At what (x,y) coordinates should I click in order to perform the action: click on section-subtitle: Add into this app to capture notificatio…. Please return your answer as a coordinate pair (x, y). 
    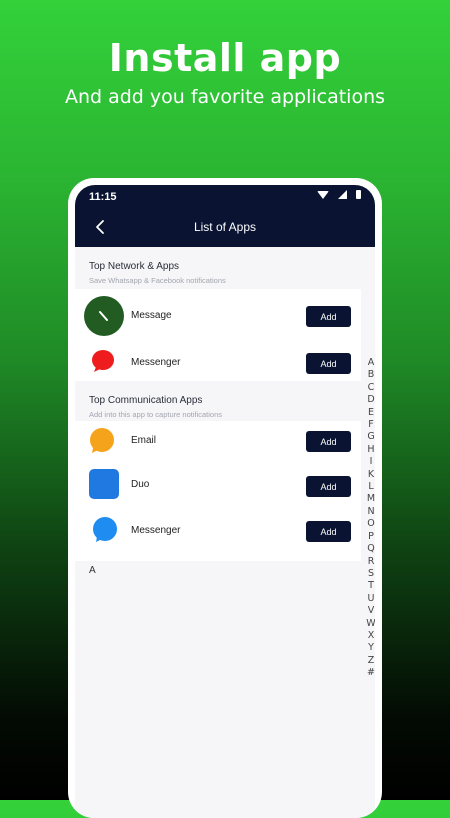
    Looking at the image, I should click on (156, 414).